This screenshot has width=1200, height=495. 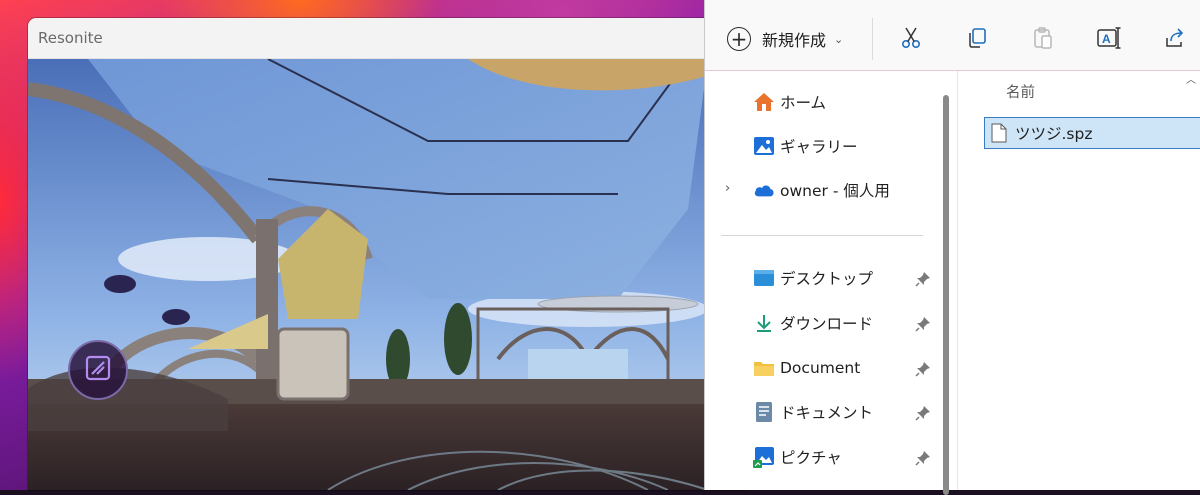 What do you see at coordinates (839, 39) in the screenshot?
I see `chevron-down-icon: ⌄` at bounding box center [839, 39].